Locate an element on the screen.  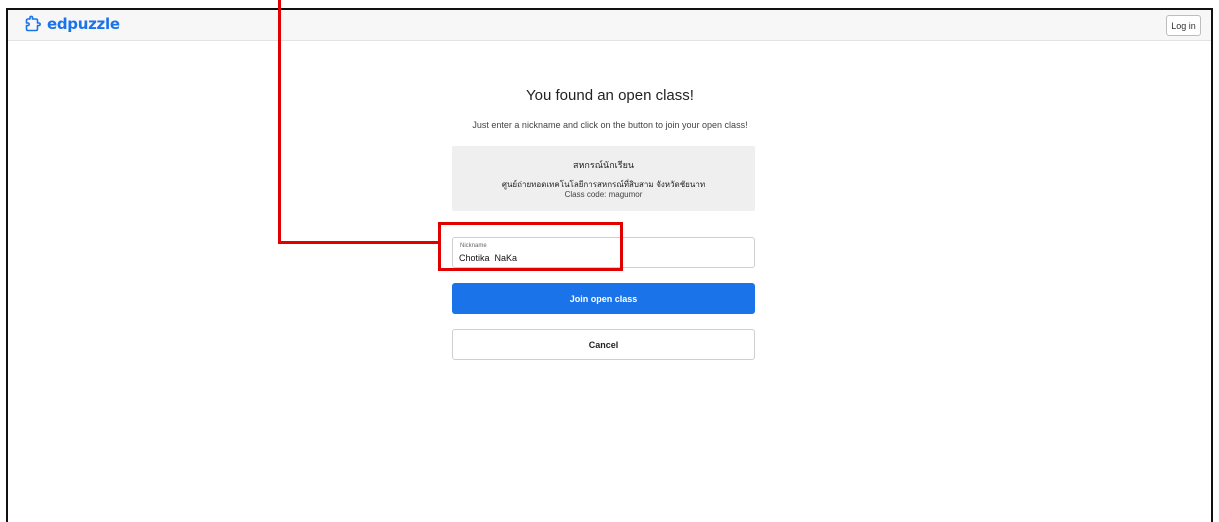
annotation-leader-line-vertical is located at coordinates (279, 122).